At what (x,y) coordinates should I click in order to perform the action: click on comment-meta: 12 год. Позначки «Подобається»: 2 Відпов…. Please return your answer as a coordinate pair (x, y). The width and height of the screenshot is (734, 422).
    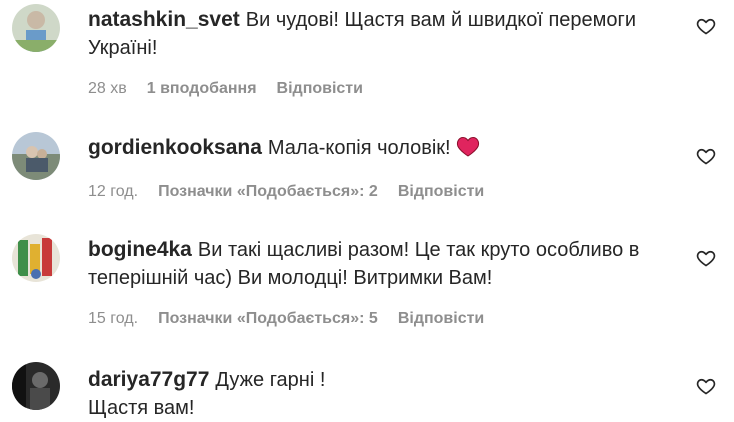
    Looking at the image, I should click on (388, 192).